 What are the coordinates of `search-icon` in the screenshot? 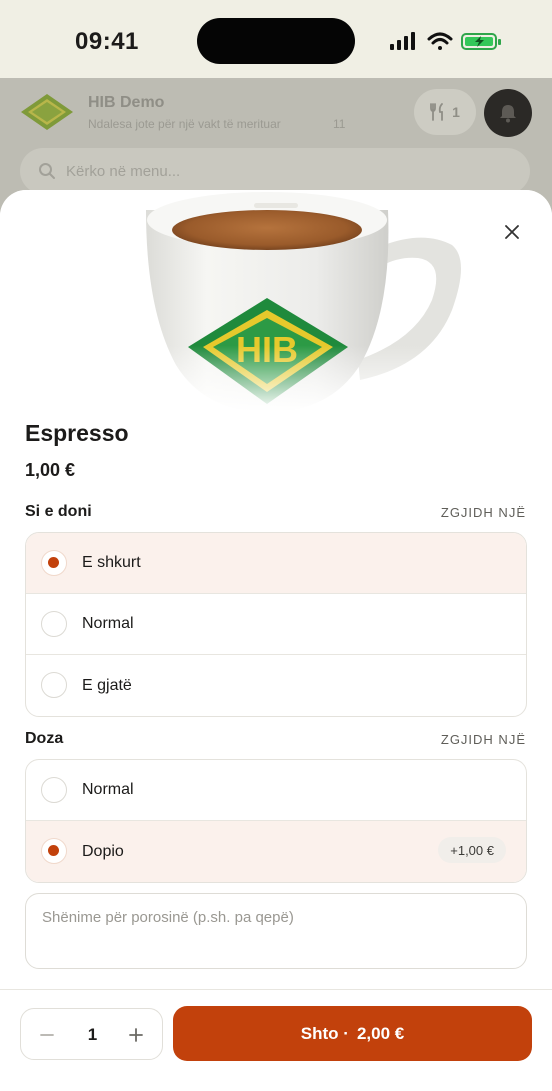 It's located at (47, 171).